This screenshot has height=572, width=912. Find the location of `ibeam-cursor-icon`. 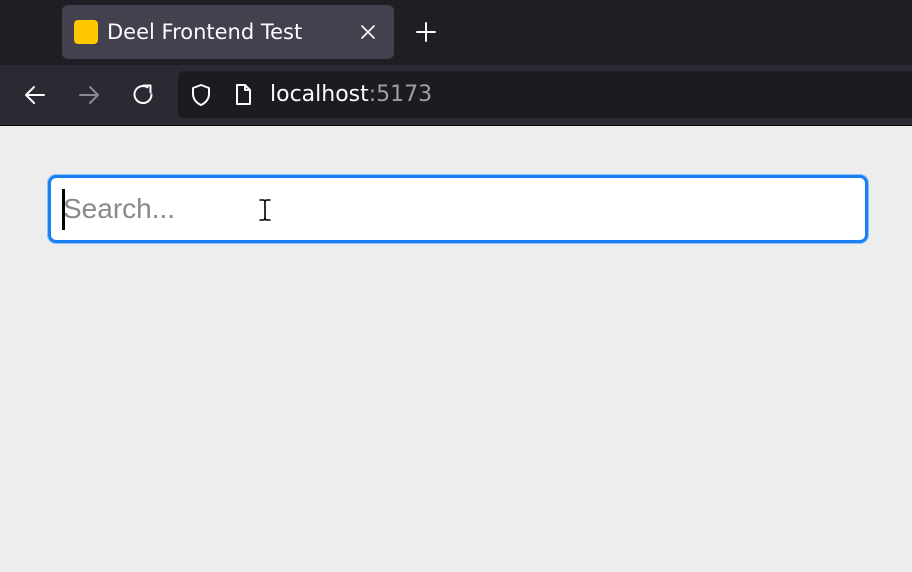

ibeam-cursor-icon is located at coordinates (265, 210).